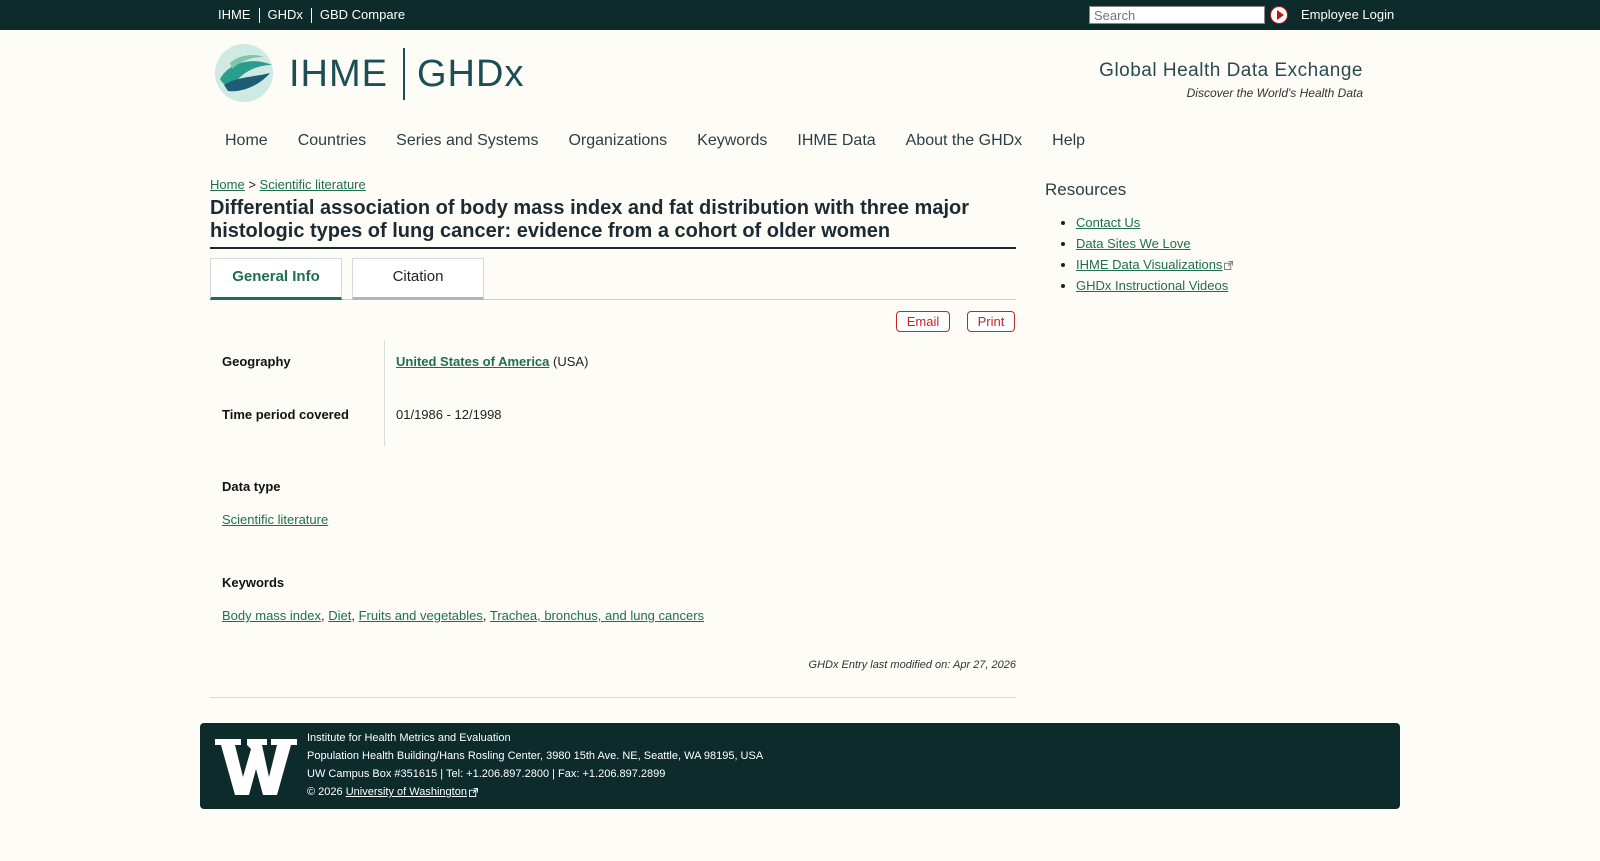 The height and width of the screenshot is (861, 1600). I want to click on search-input, so click(1177, 15).